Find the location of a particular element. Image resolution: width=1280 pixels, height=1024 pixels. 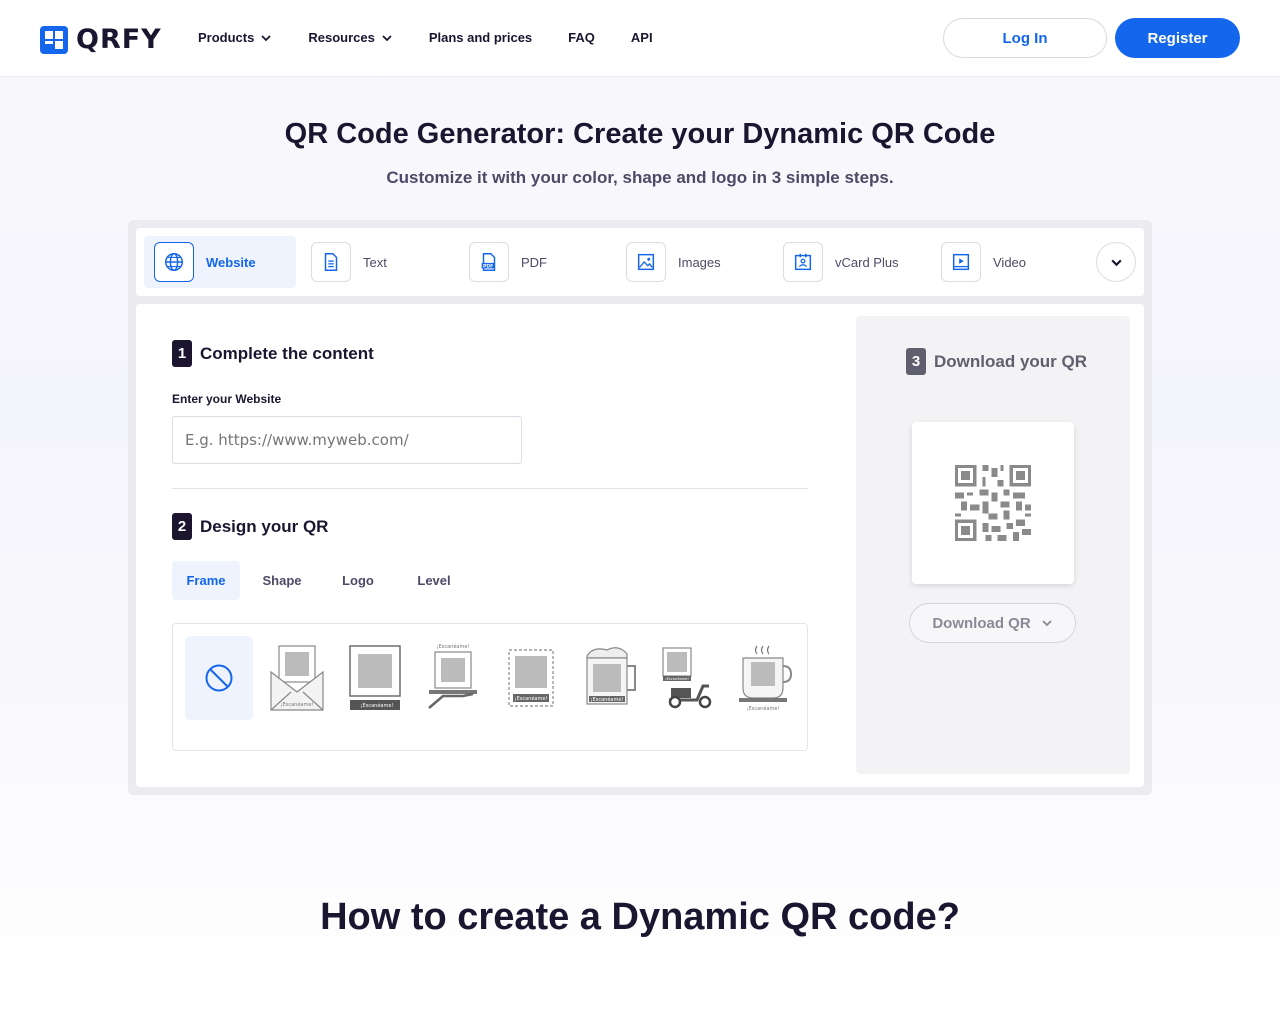

register-button: Register is located at coordinates (1177, 38).